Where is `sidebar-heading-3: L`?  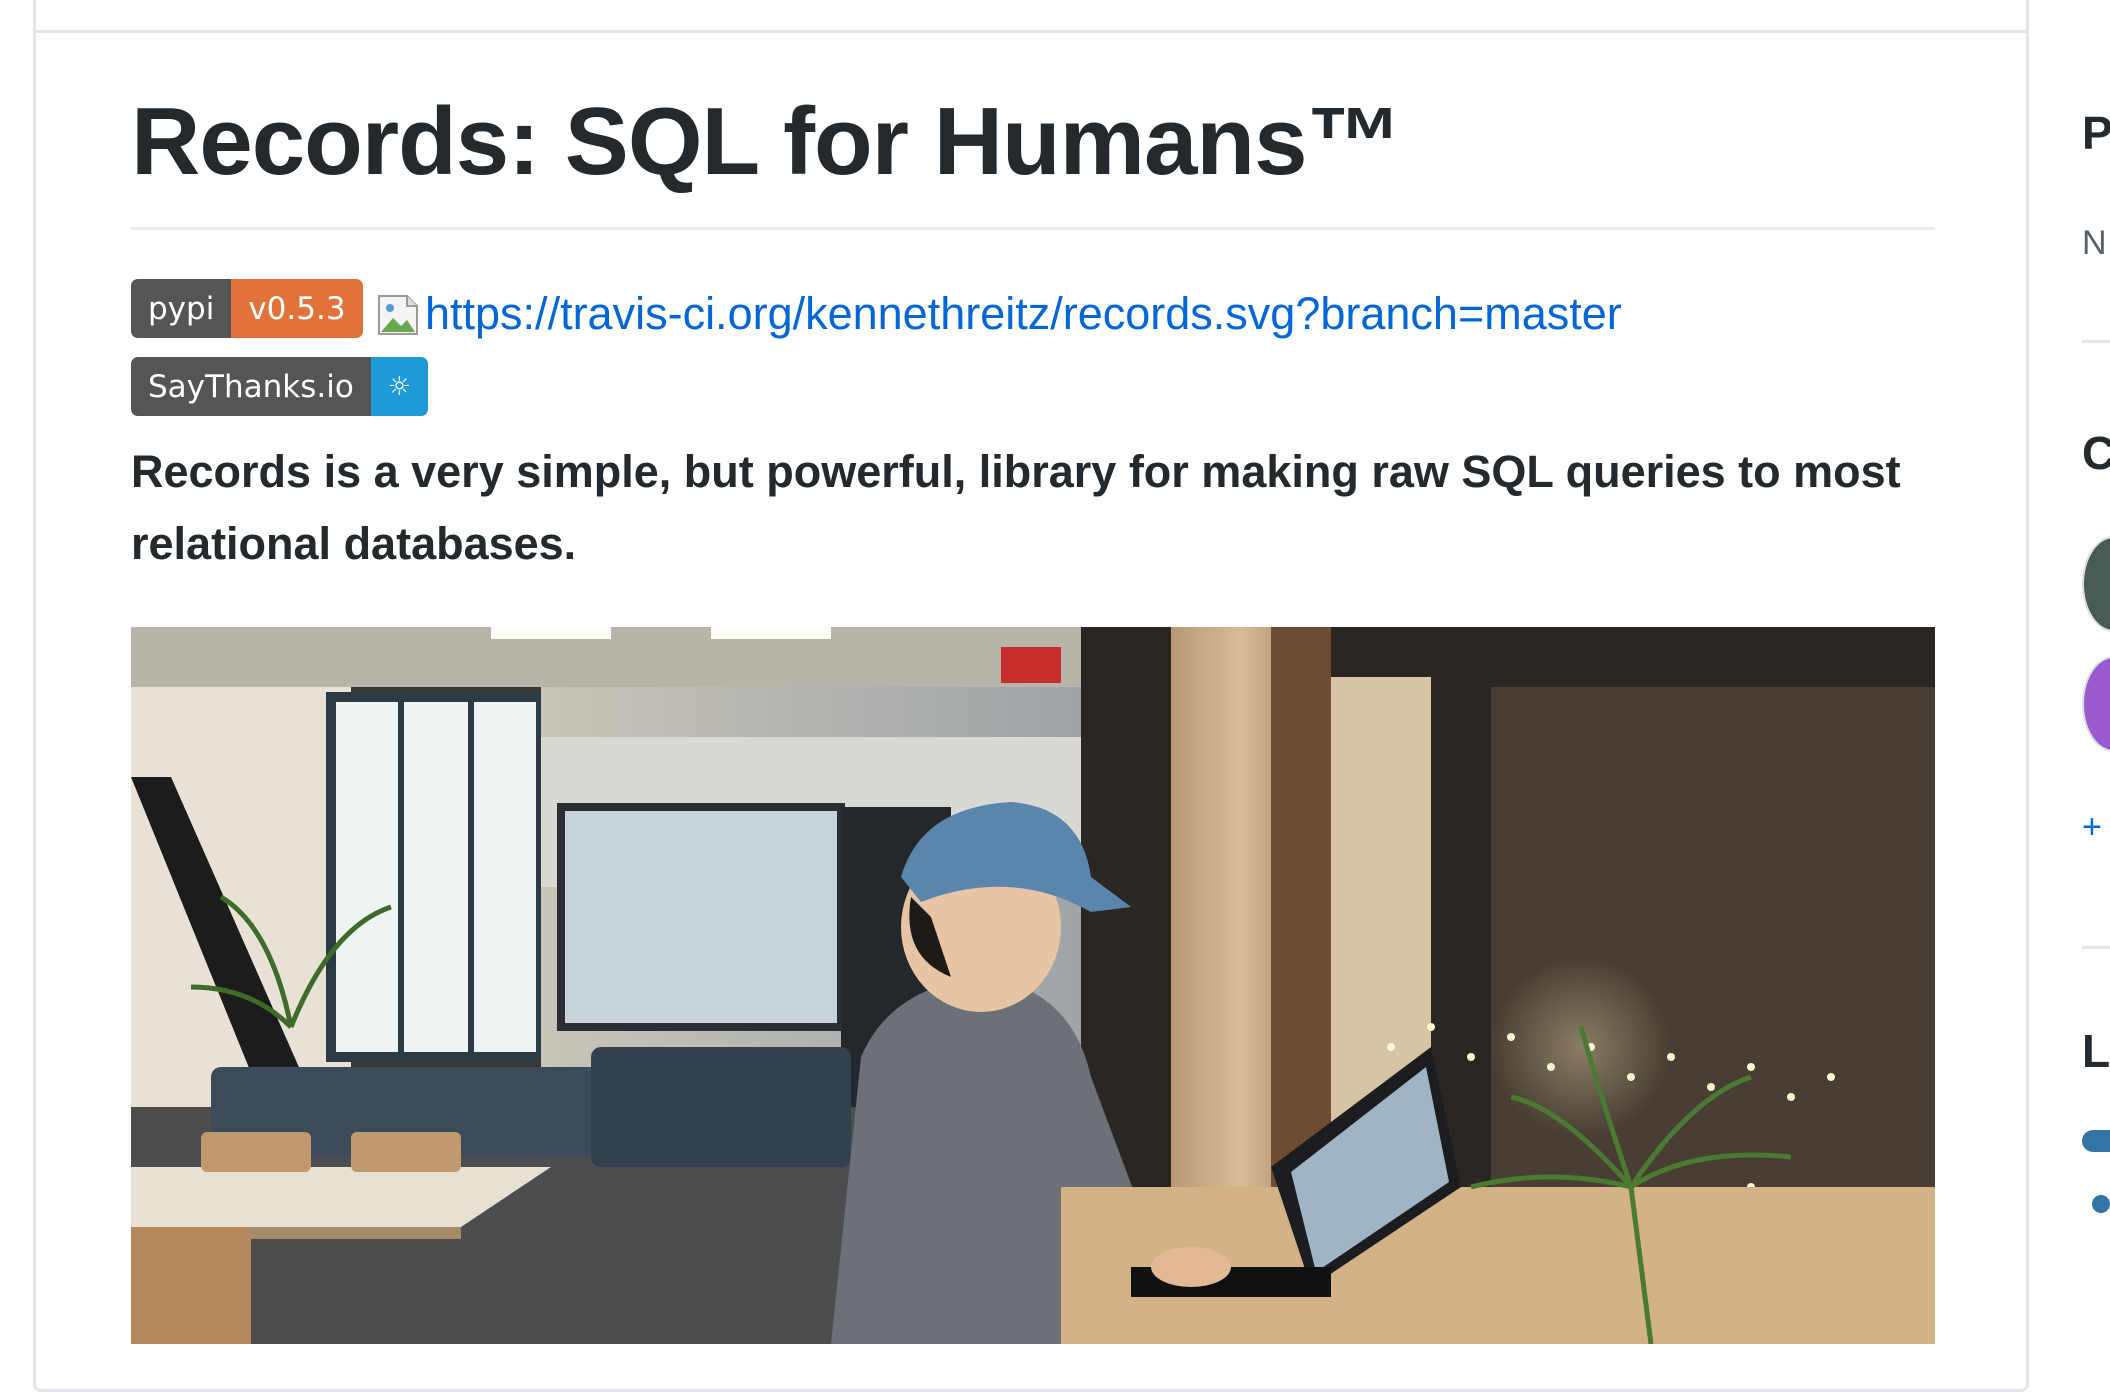 sidebar-heading-3: L is located at coordinates (2096, 1051).